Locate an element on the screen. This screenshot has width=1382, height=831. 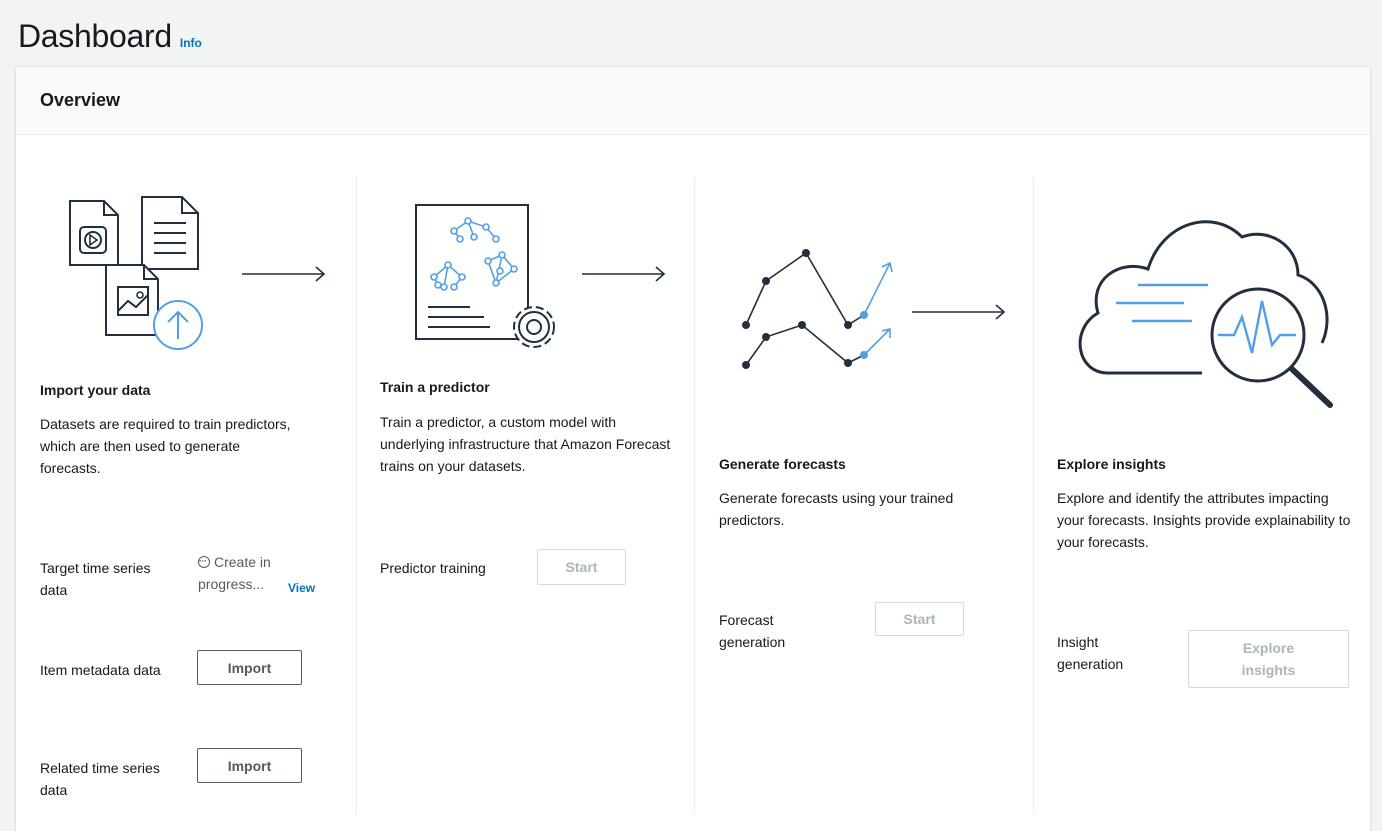
forecast-step-heading: Generate forecasts is located at coordinates (782, 464).